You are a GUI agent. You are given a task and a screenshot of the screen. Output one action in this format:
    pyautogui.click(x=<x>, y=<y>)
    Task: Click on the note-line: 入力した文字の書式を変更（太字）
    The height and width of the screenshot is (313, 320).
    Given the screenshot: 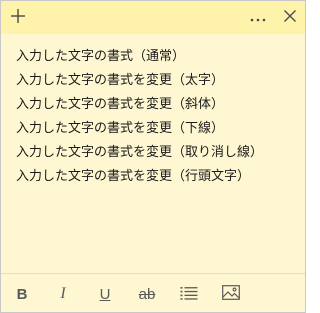 What is the action you would take?
    pyautogui.click(x=120, y=80)
    